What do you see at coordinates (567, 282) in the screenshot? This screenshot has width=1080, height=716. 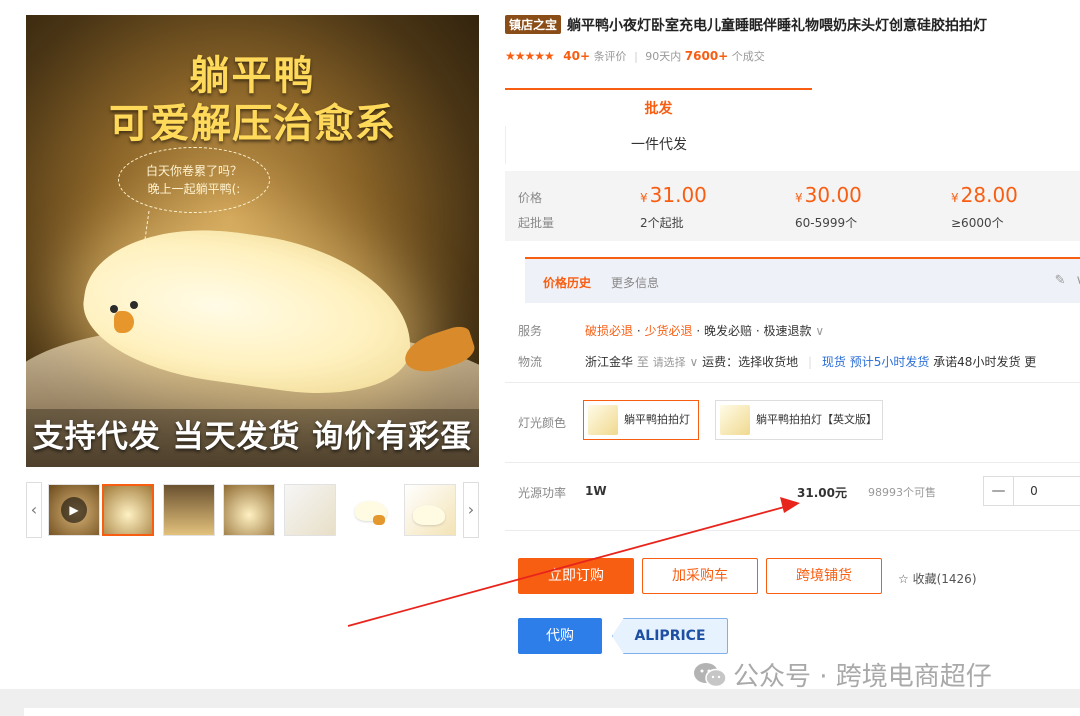 I see `tab-price-history: 价格历史` at bounding box center [567, 282].